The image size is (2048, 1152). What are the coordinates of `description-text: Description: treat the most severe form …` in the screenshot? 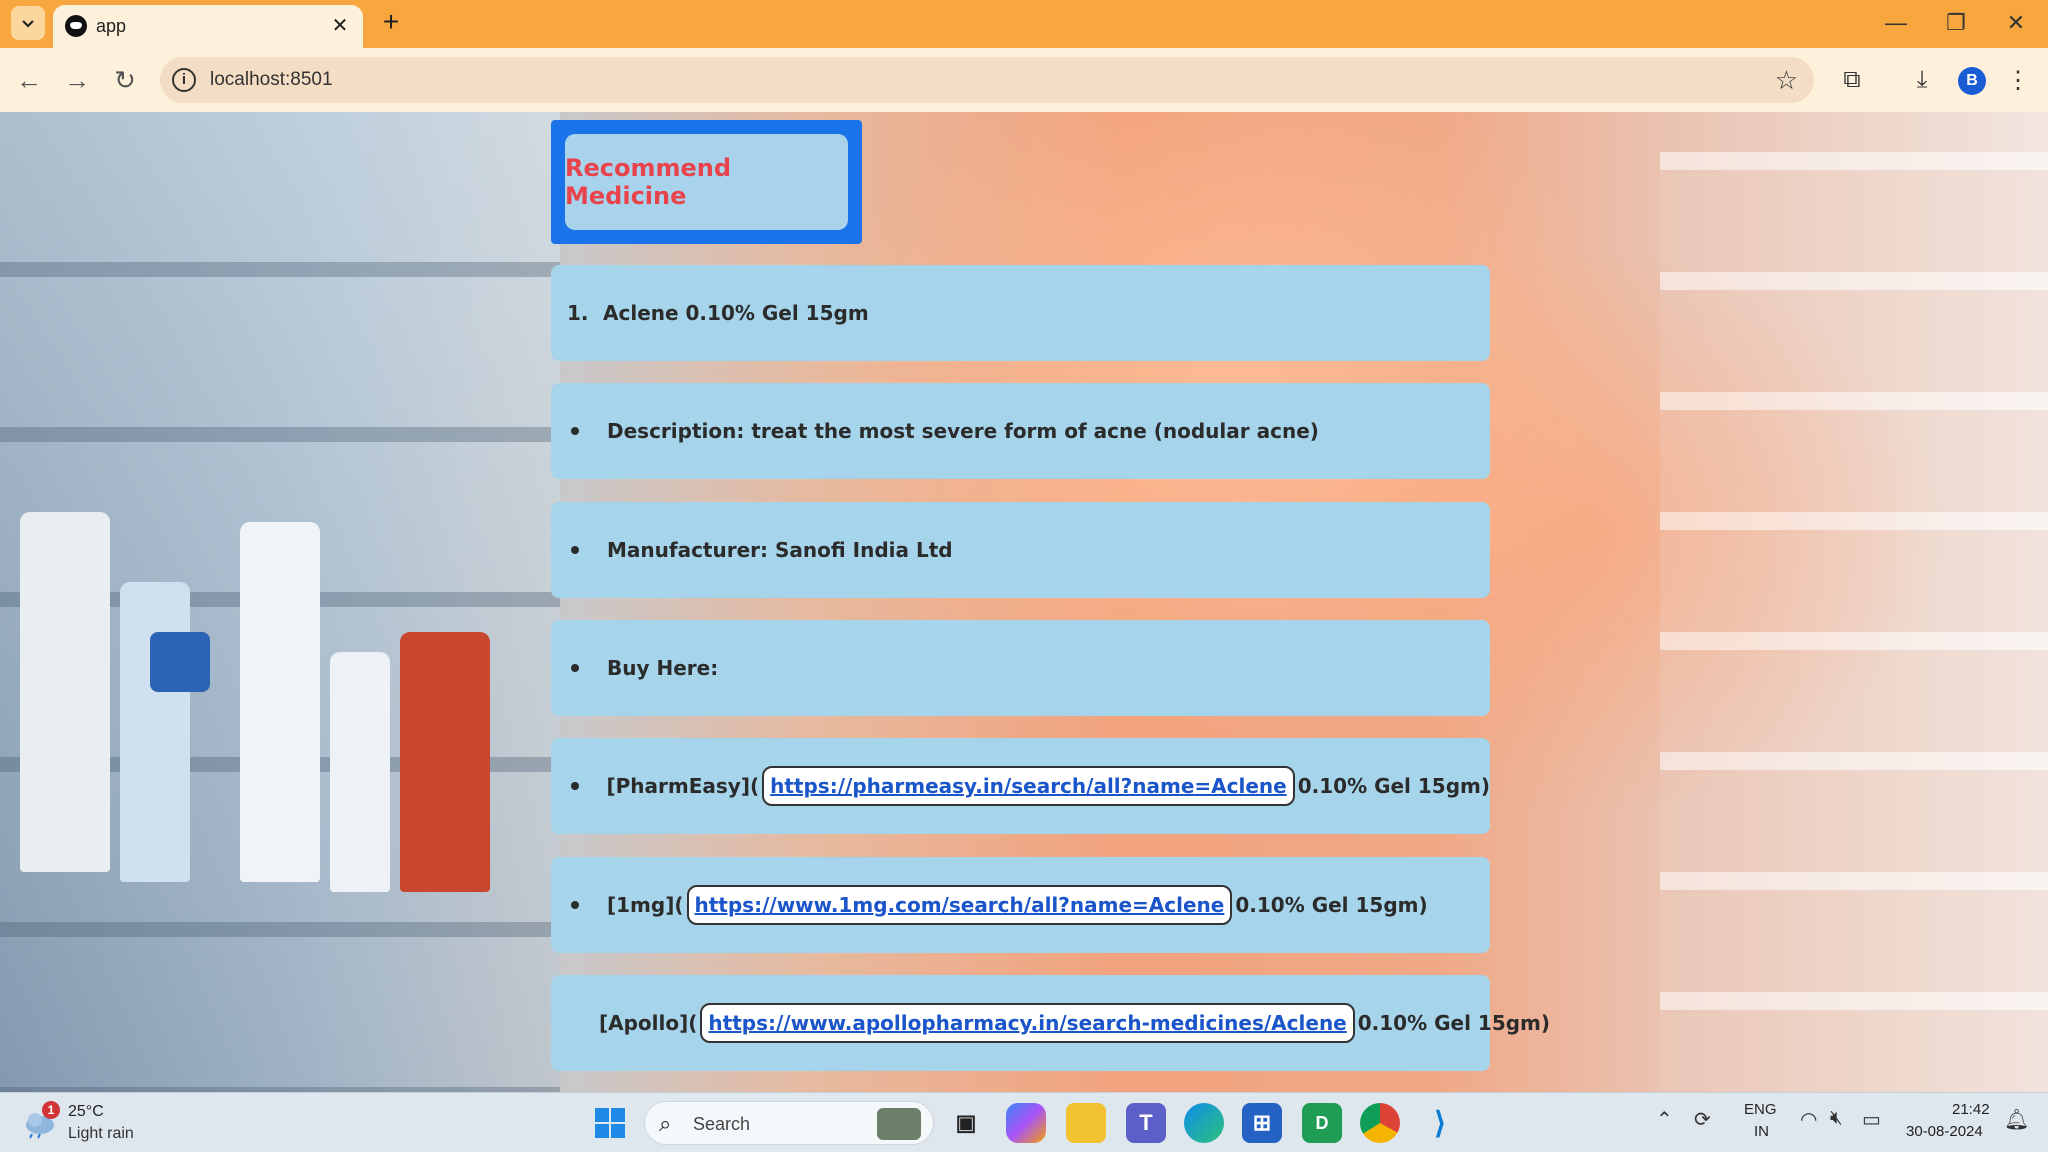 It's located at (963, 431).